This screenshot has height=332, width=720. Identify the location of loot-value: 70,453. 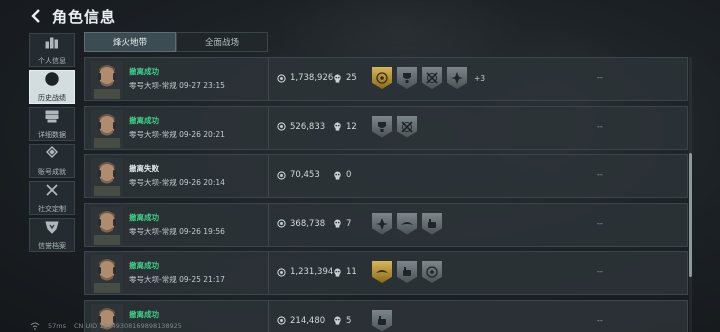
(298, 175).